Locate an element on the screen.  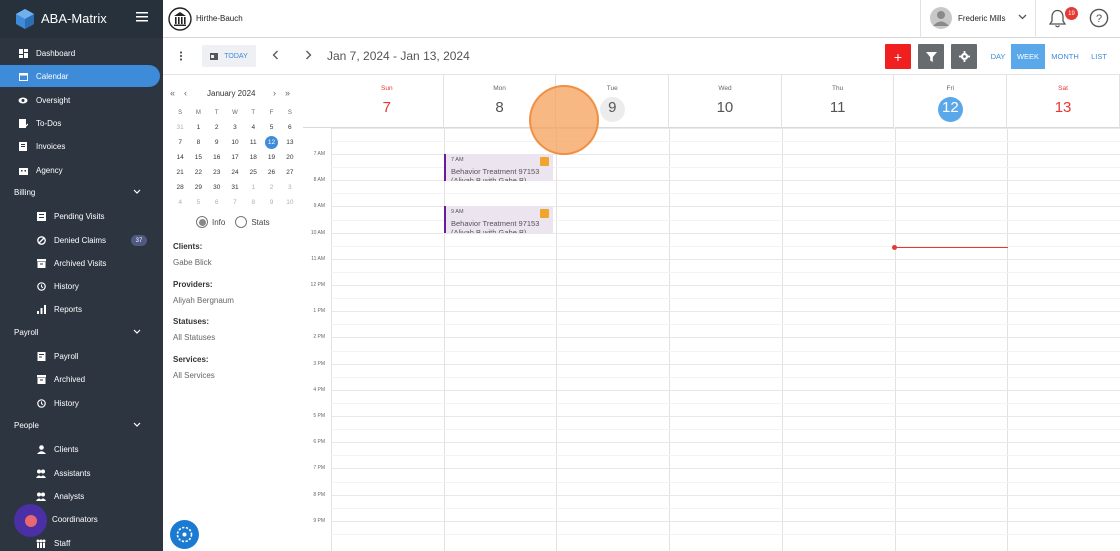
day-header-sat: Sat 13 is located at coordinates (1063, 101).